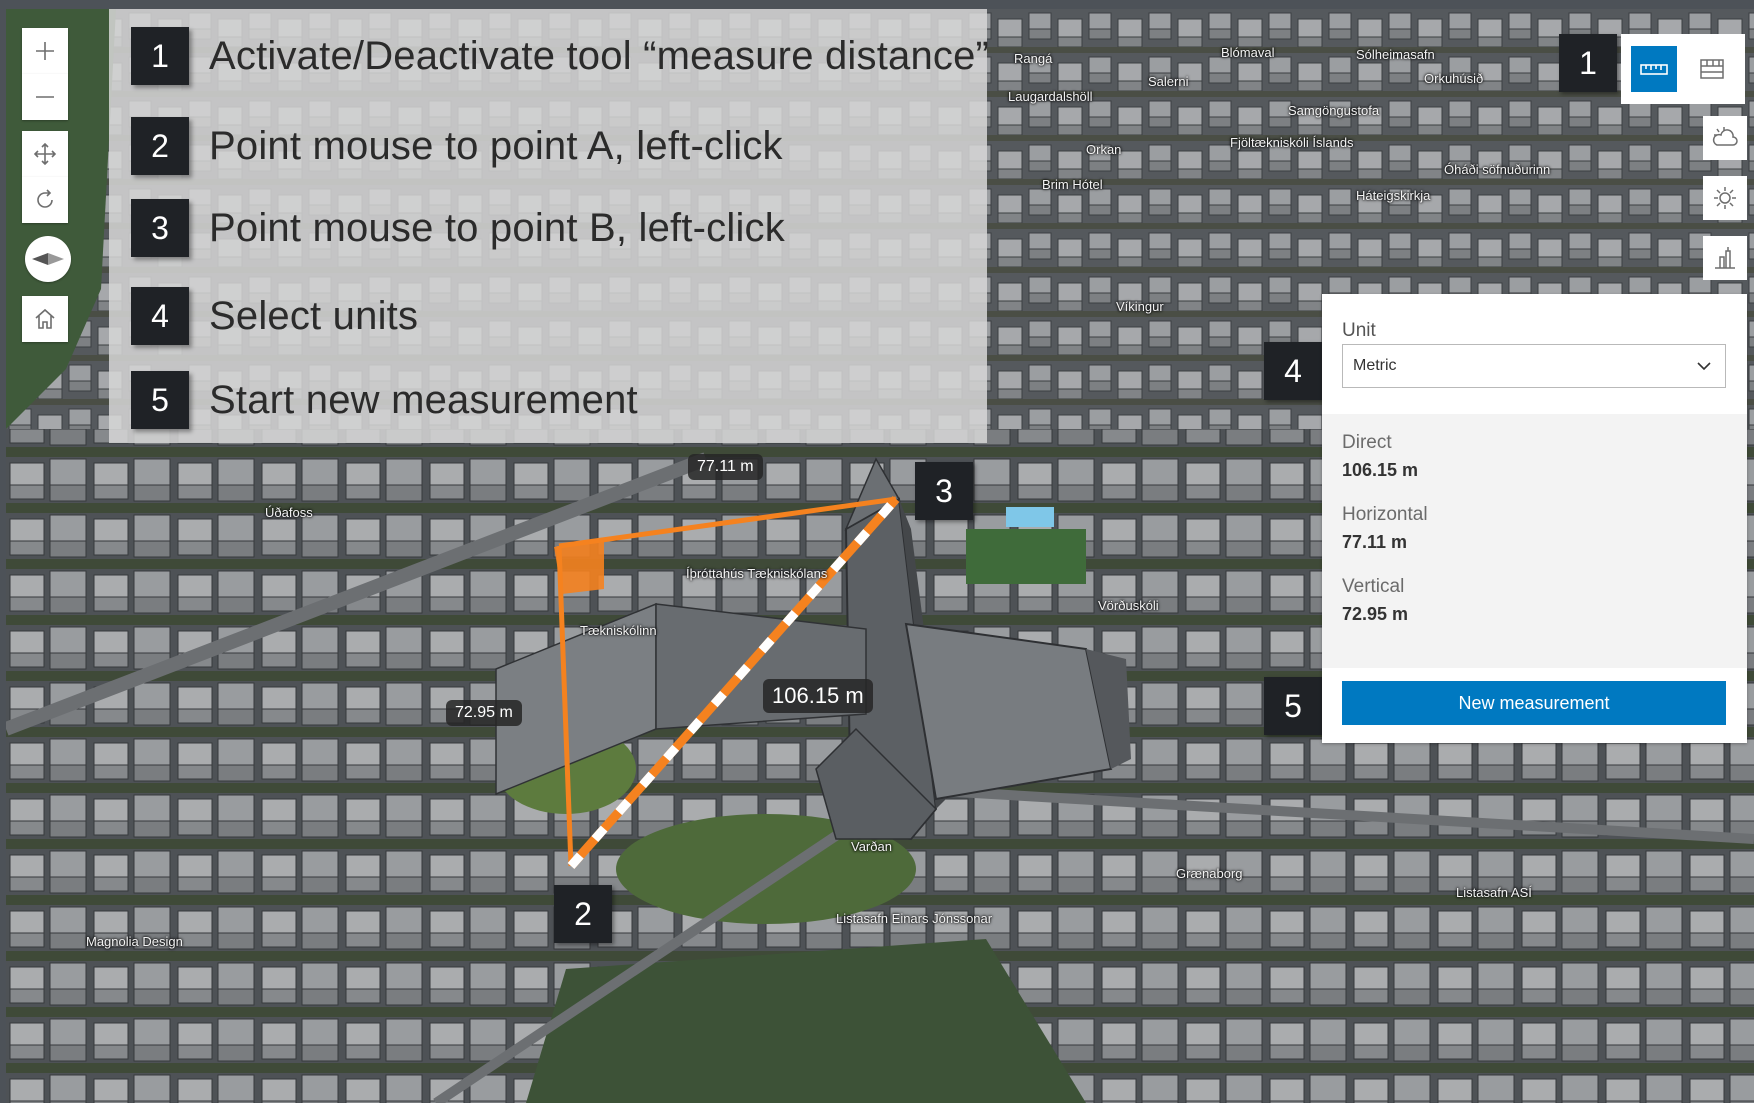  Describe the element at coordinates (583, 914) in the screenshot. I see `callout-badge-point-a: 2` at that location.